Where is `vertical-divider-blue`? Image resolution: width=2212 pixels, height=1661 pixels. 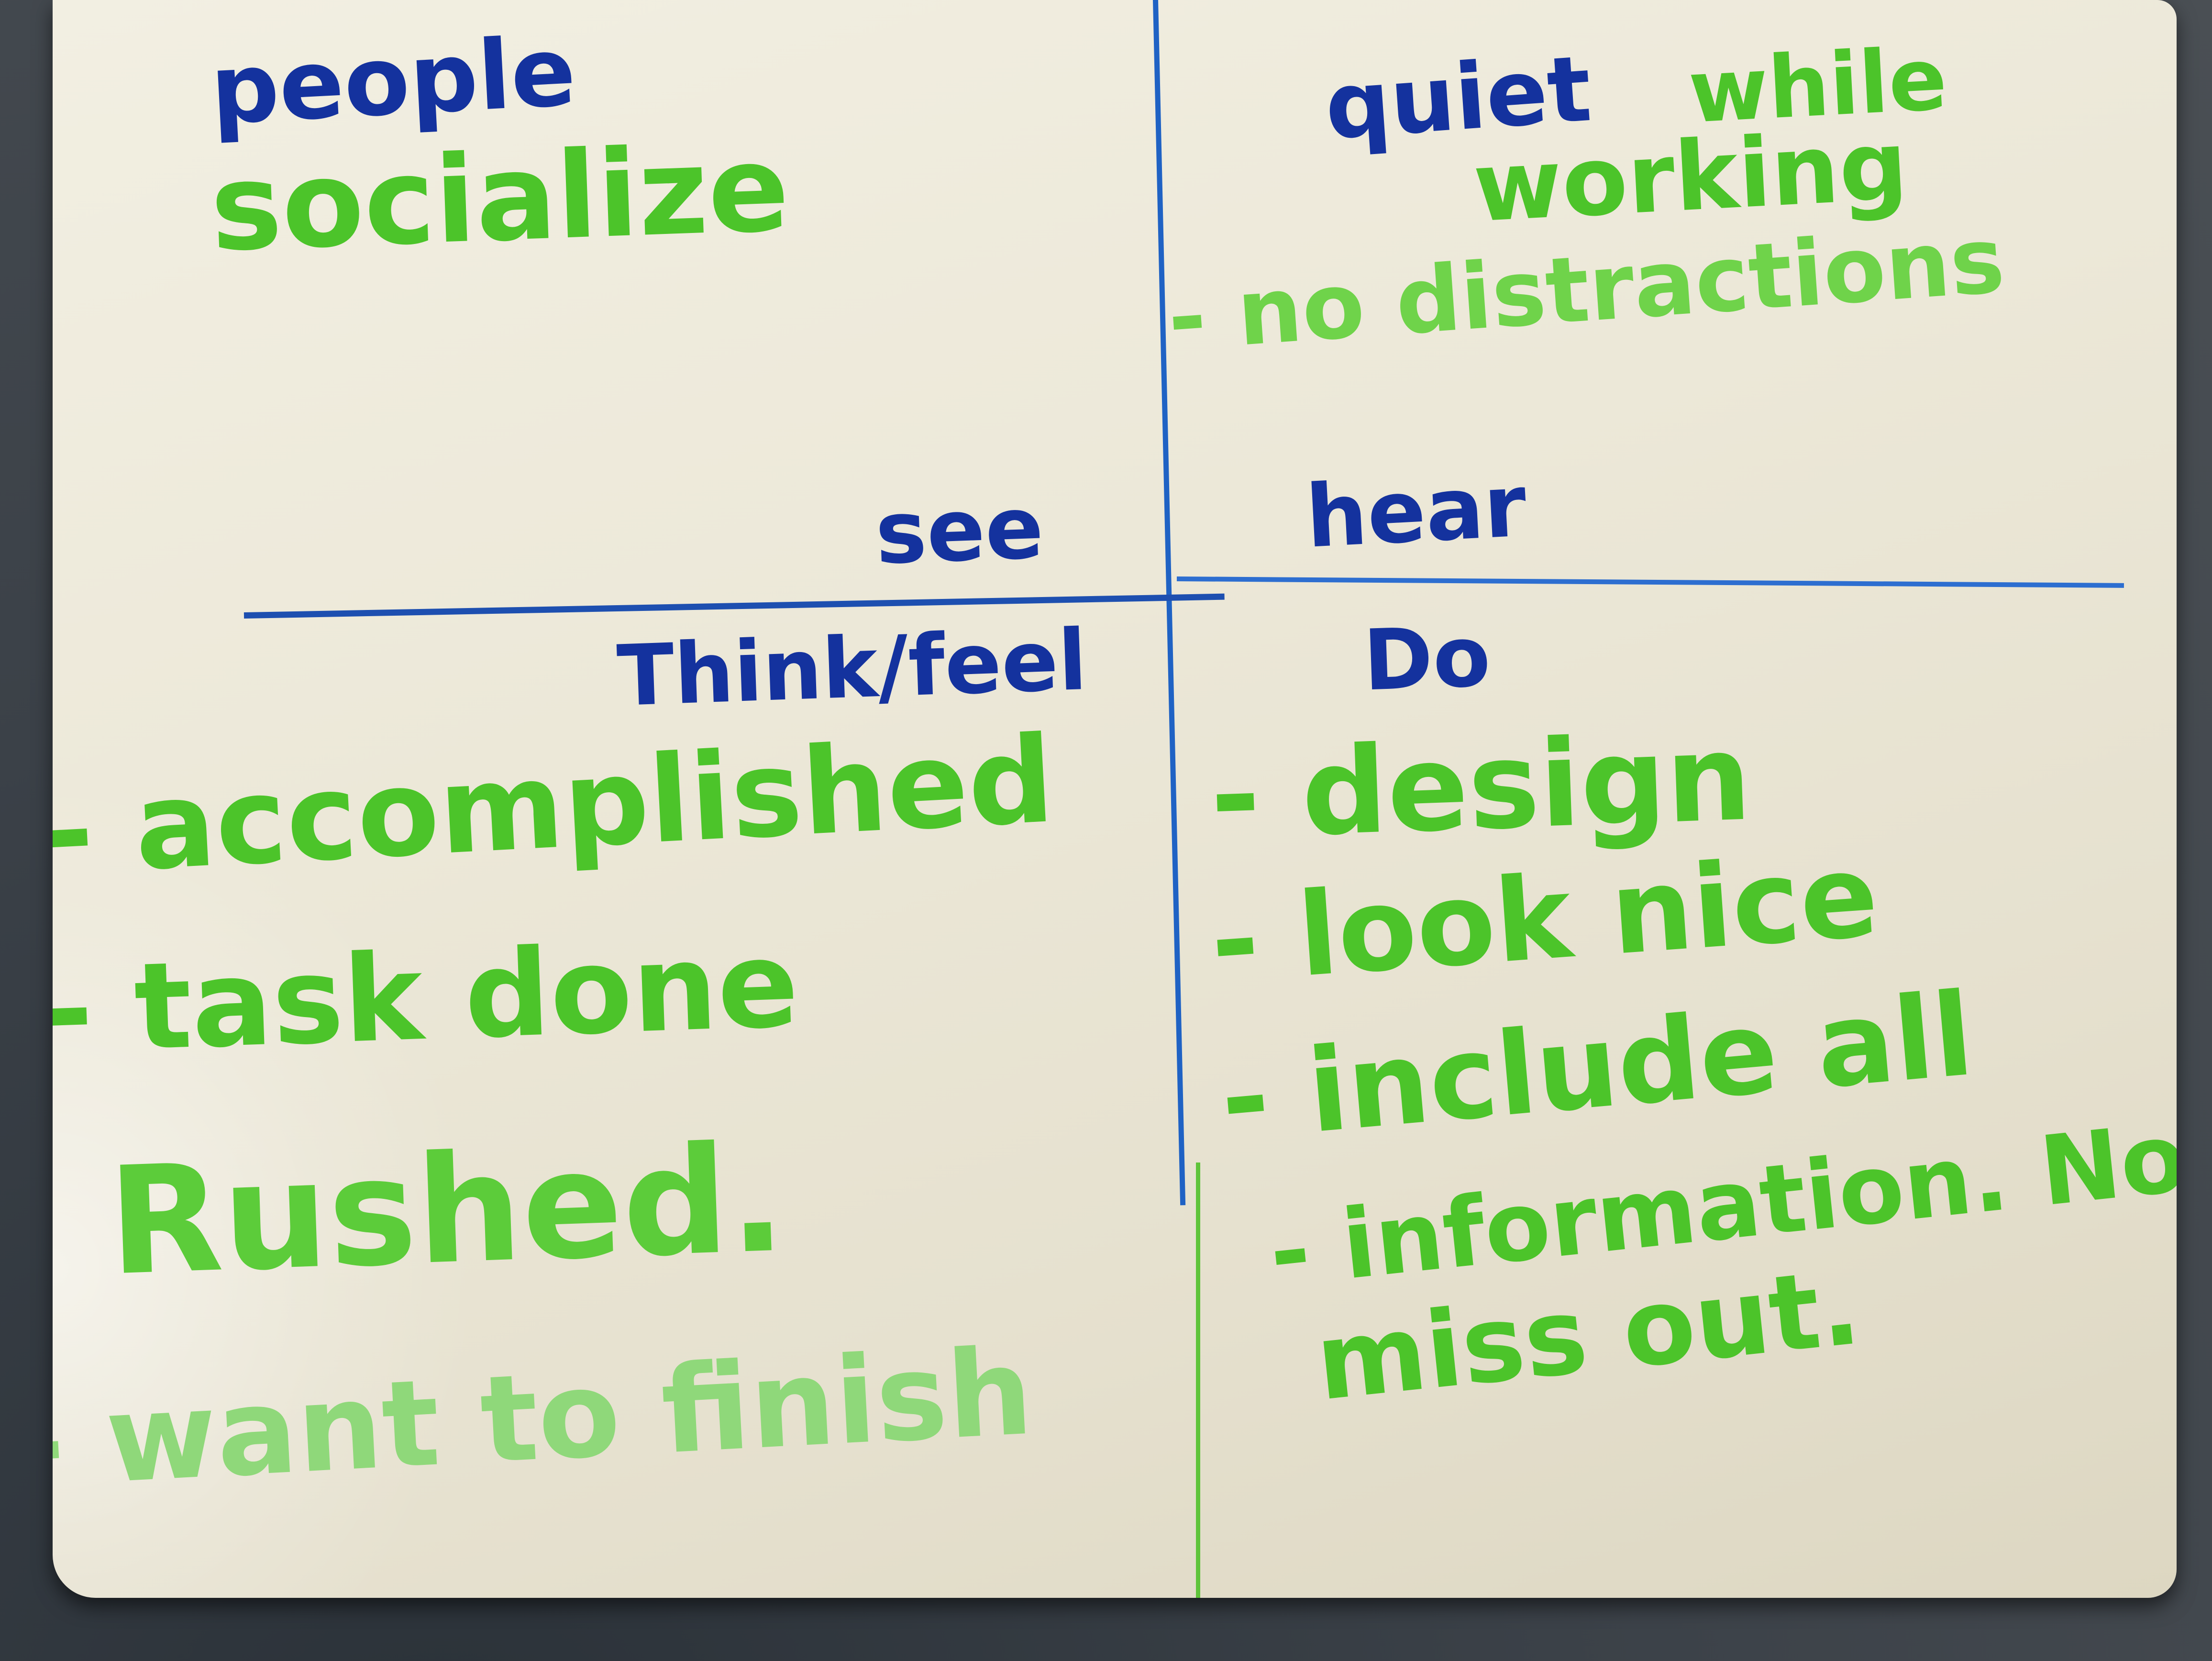
vertical-divider-blue is located at coordinates (1169, 603).